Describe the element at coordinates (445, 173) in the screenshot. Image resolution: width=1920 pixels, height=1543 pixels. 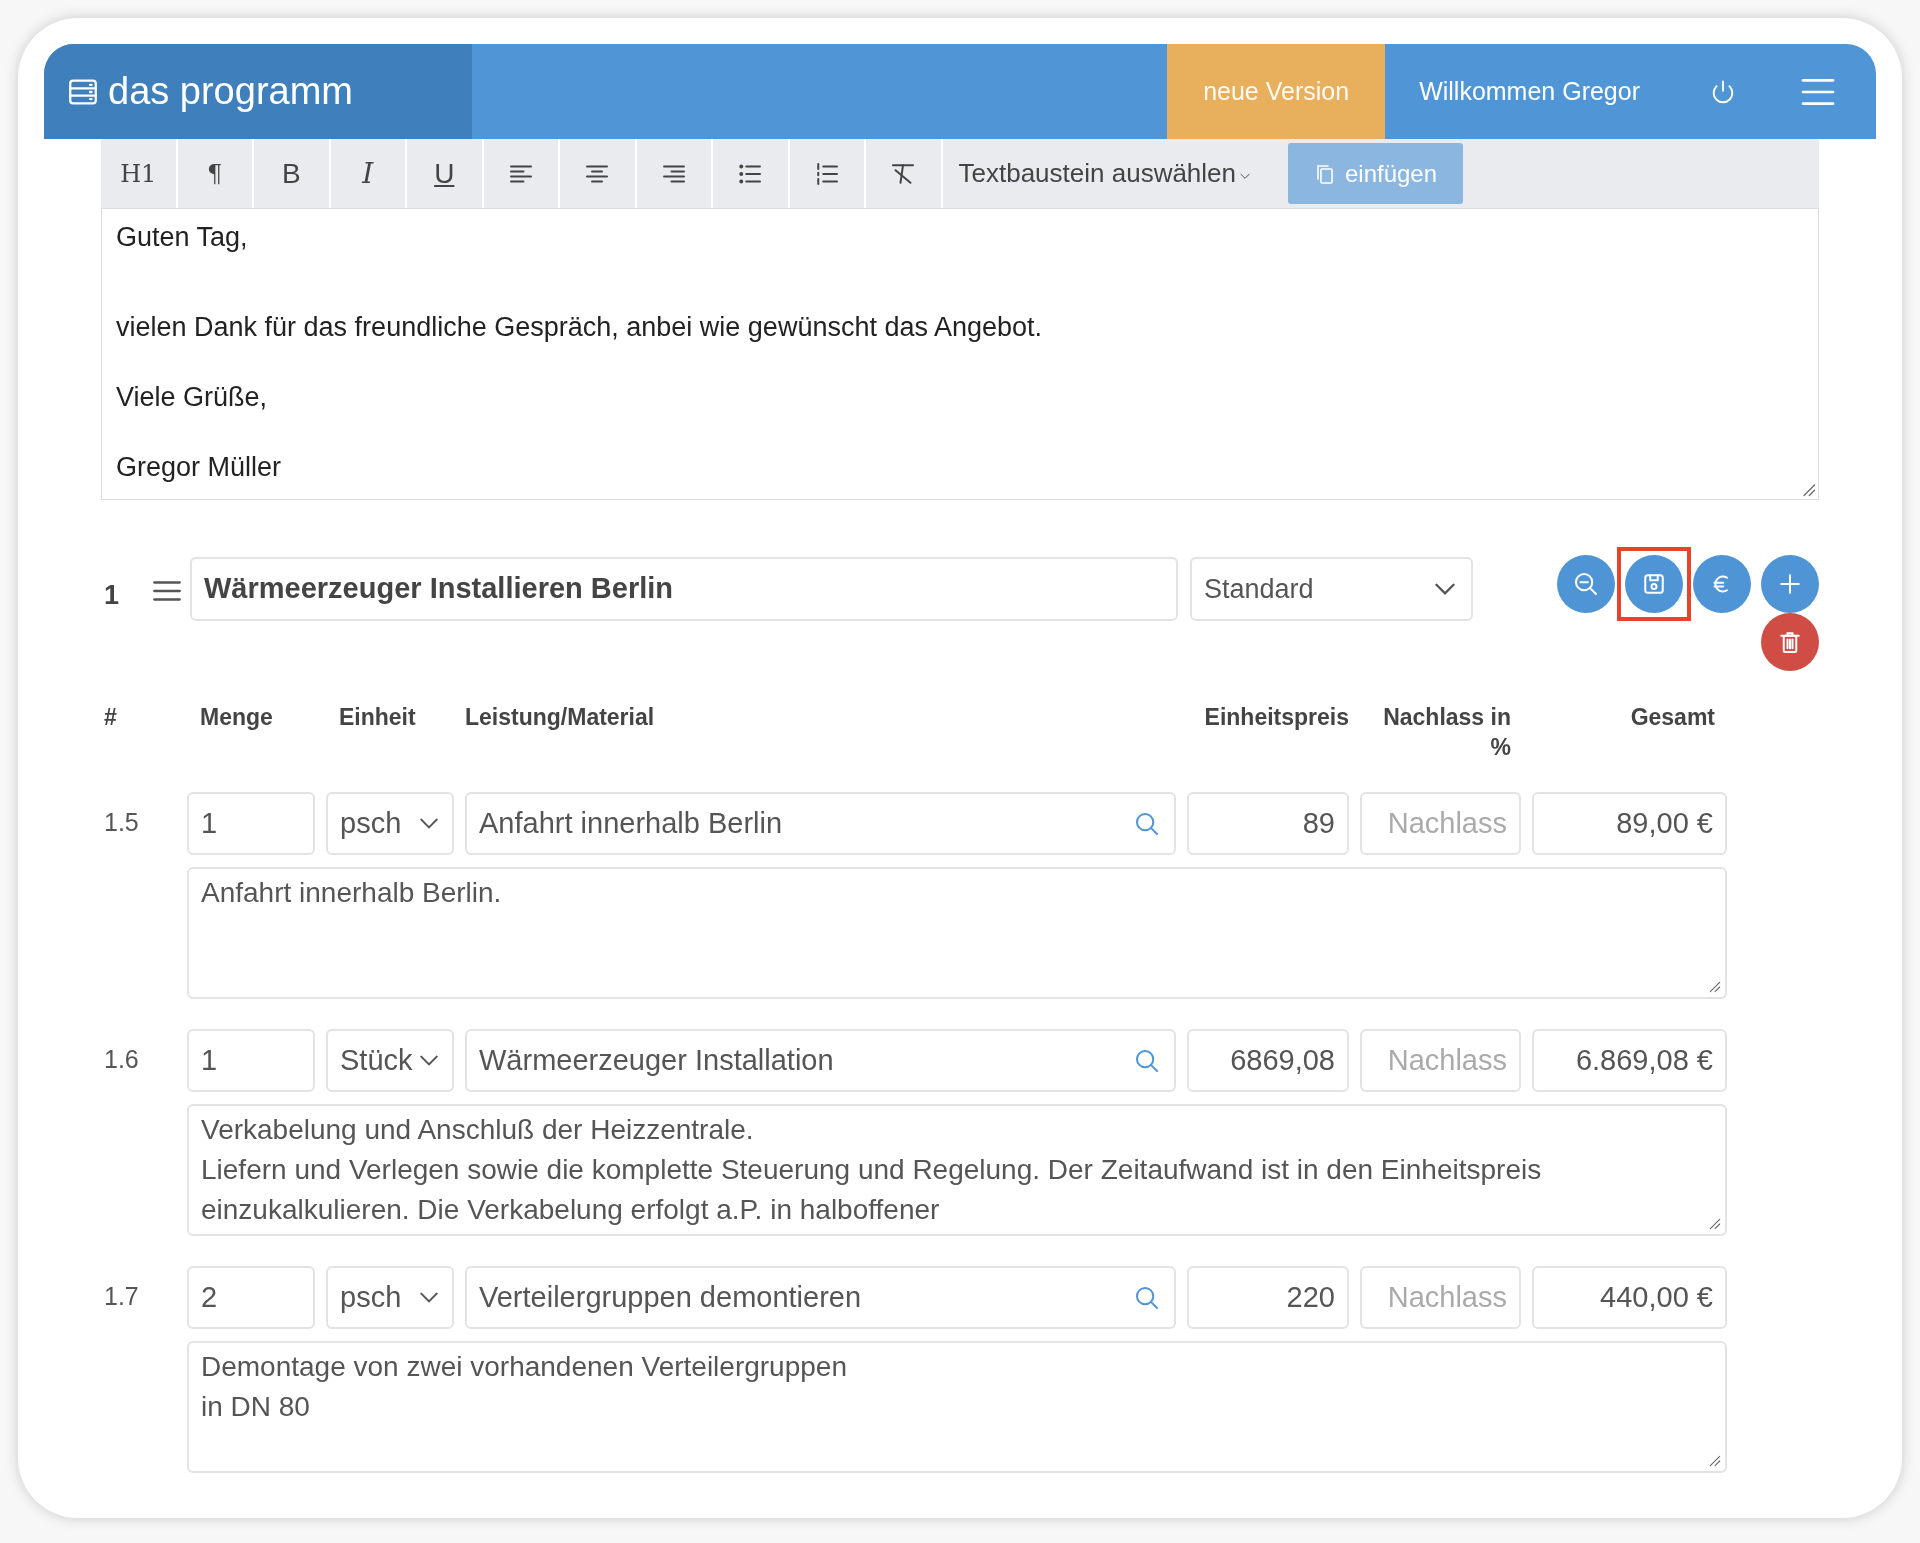
I see `format-button: U` at that location.